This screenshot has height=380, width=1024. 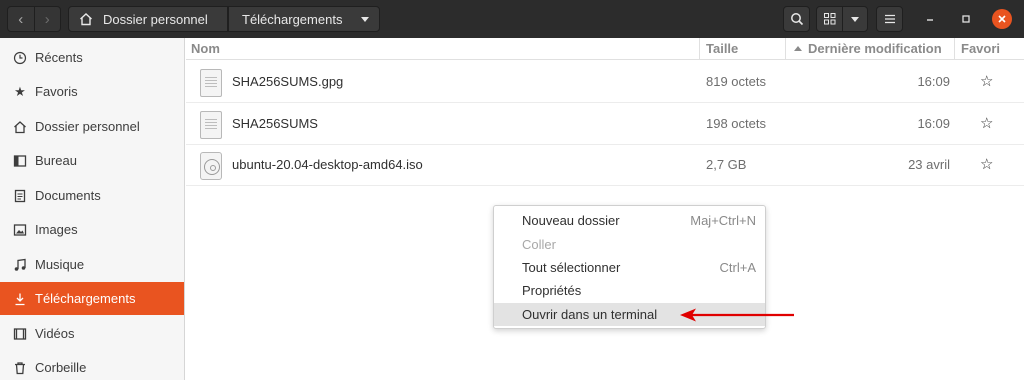 I want to click on file-name: SHA256SUMS.gpg, so click(x=288, y=81).